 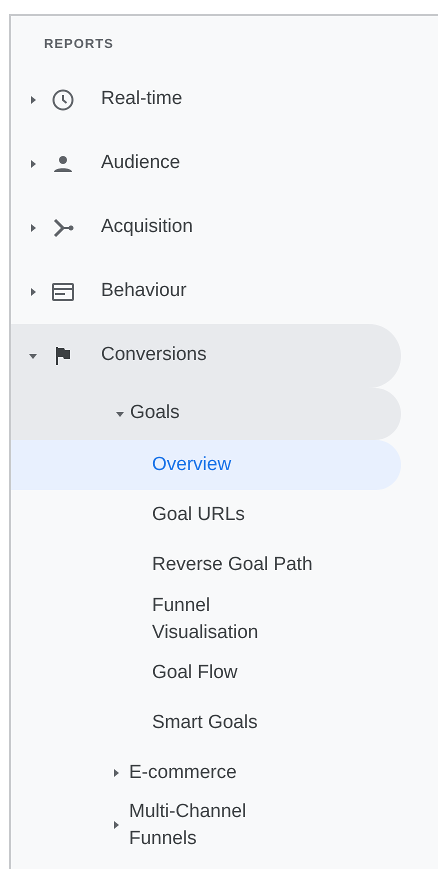 What do you see at coordinates (144, 291) in the screenshot?
I see `nav-label: Behaviour` at bounding box center [144, 291].